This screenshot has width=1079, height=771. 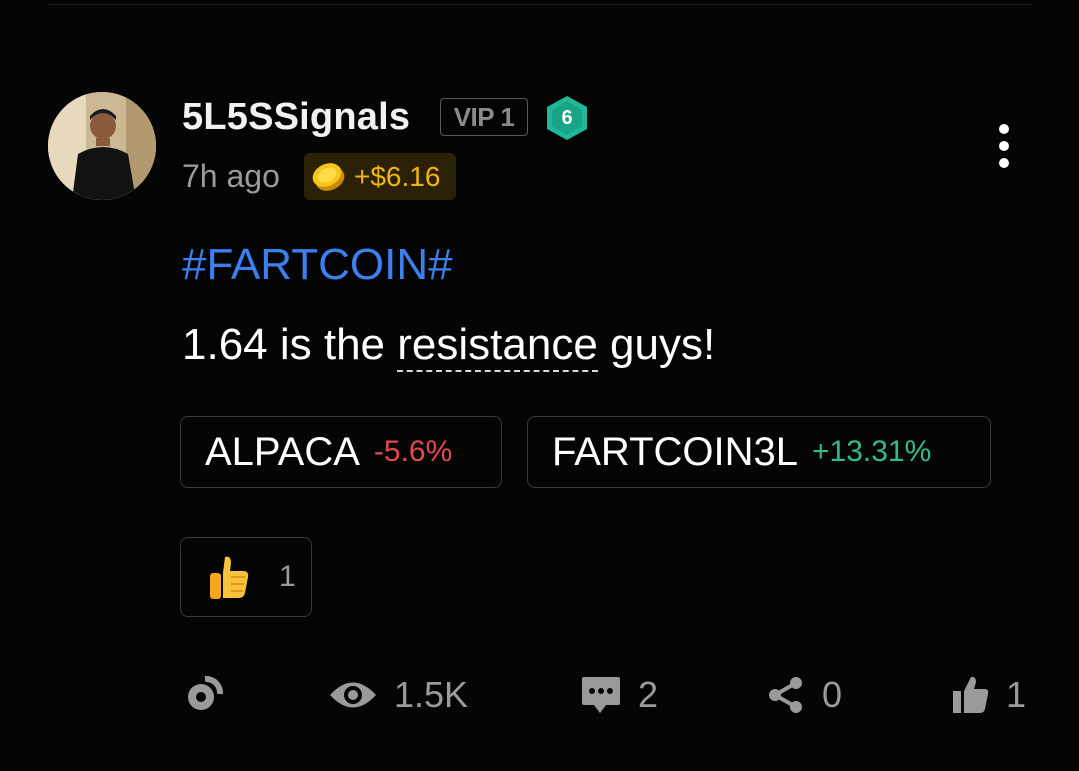 What do you see at coordinates (675, 451) in the screenshot?
I see `ticker-symbol: FARTCOIN3L` at bounding box center [675, 451].